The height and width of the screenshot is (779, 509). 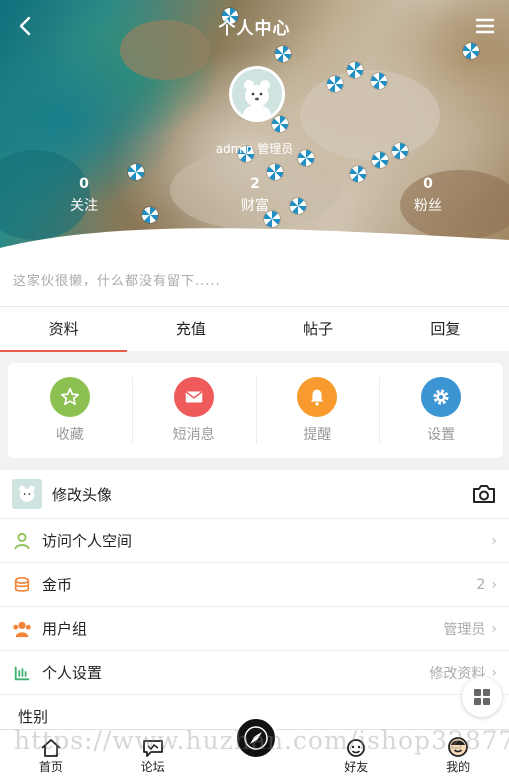 I want to click on visit-space-row: 访问个人空间 ›, so click(x=254, y=541).